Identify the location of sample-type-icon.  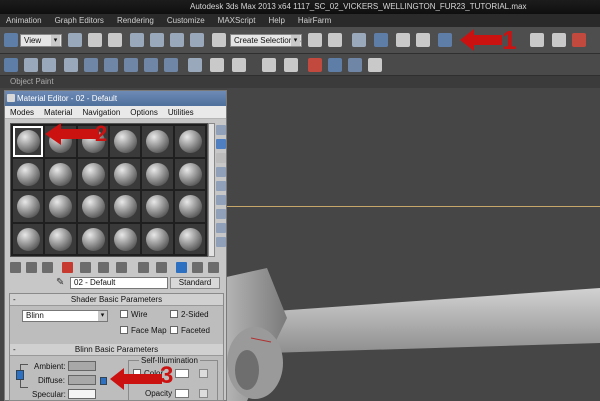
(221, 130).